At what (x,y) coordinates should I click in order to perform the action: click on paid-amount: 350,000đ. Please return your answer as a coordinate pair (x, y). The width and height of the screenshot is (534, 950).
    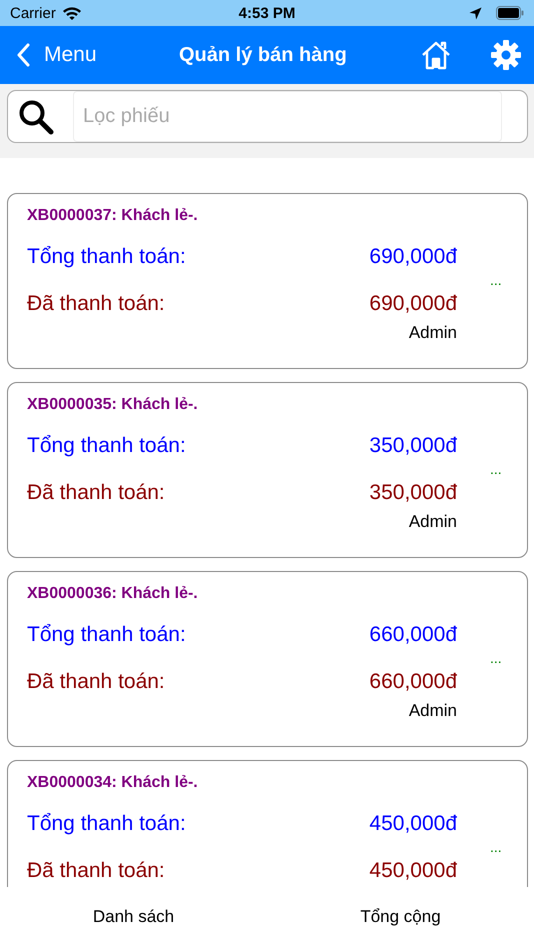
    Looking at the image, I should click on (413, 492).